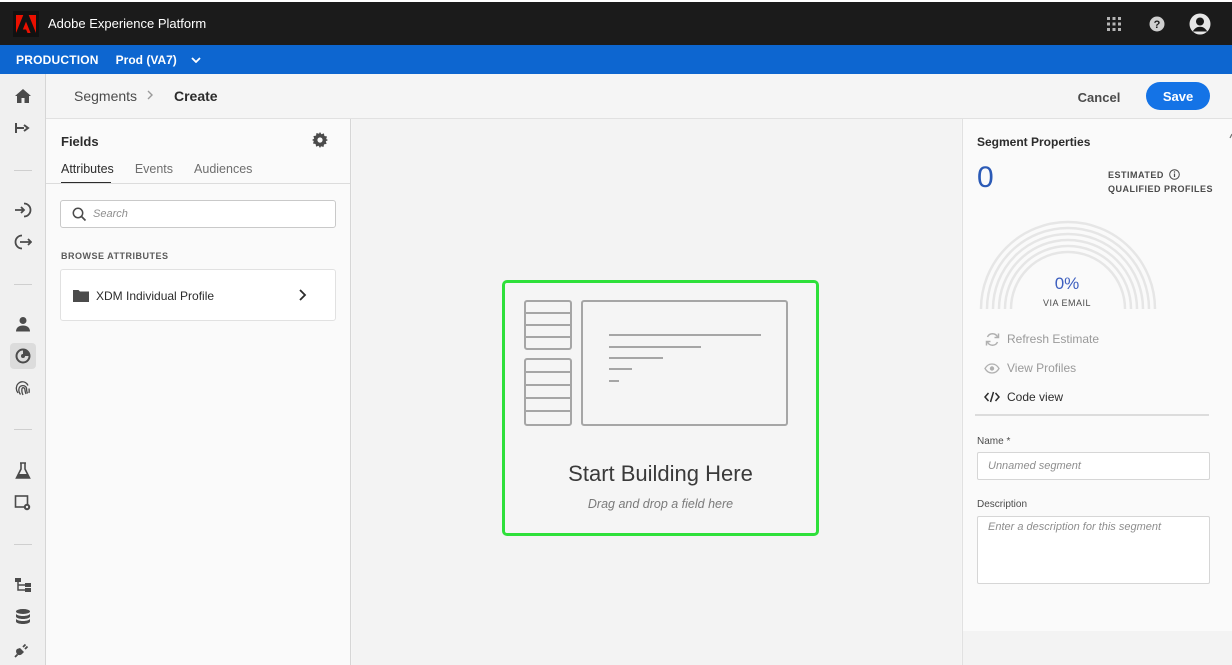 The height and width of the screenshot is (665, 1232). I want to click on home-icon, so click(23, 96).